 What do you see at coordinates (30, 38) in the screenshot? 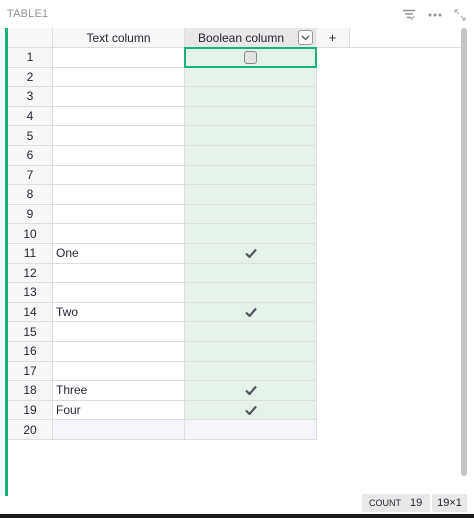
I see `grid-corner` at bounding box center [30, 38].